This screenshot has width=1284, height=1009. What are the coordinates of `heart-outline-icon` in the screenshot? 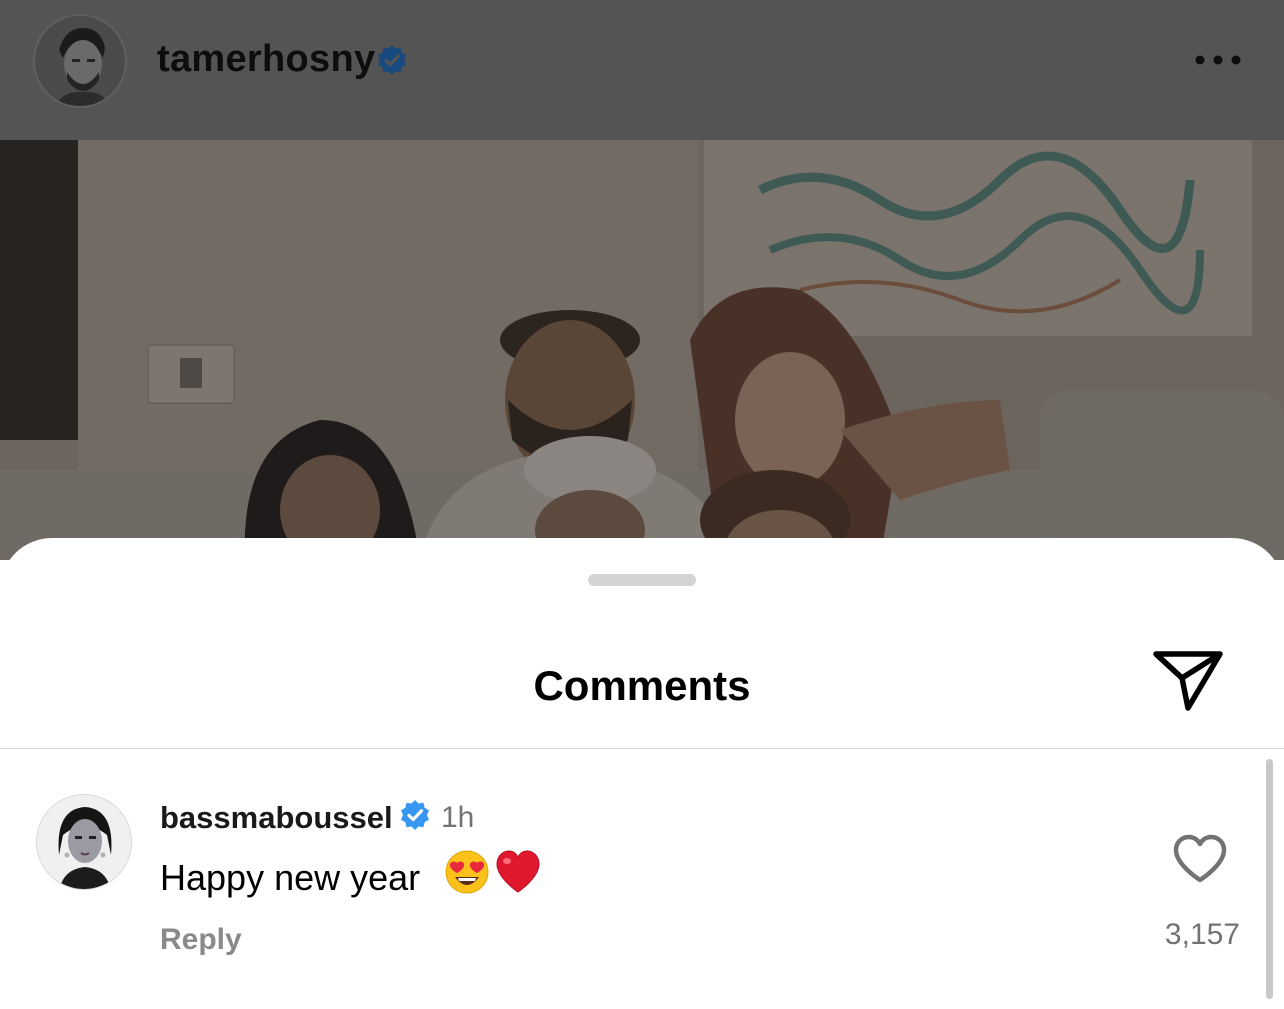 It's located at (1200, 859).